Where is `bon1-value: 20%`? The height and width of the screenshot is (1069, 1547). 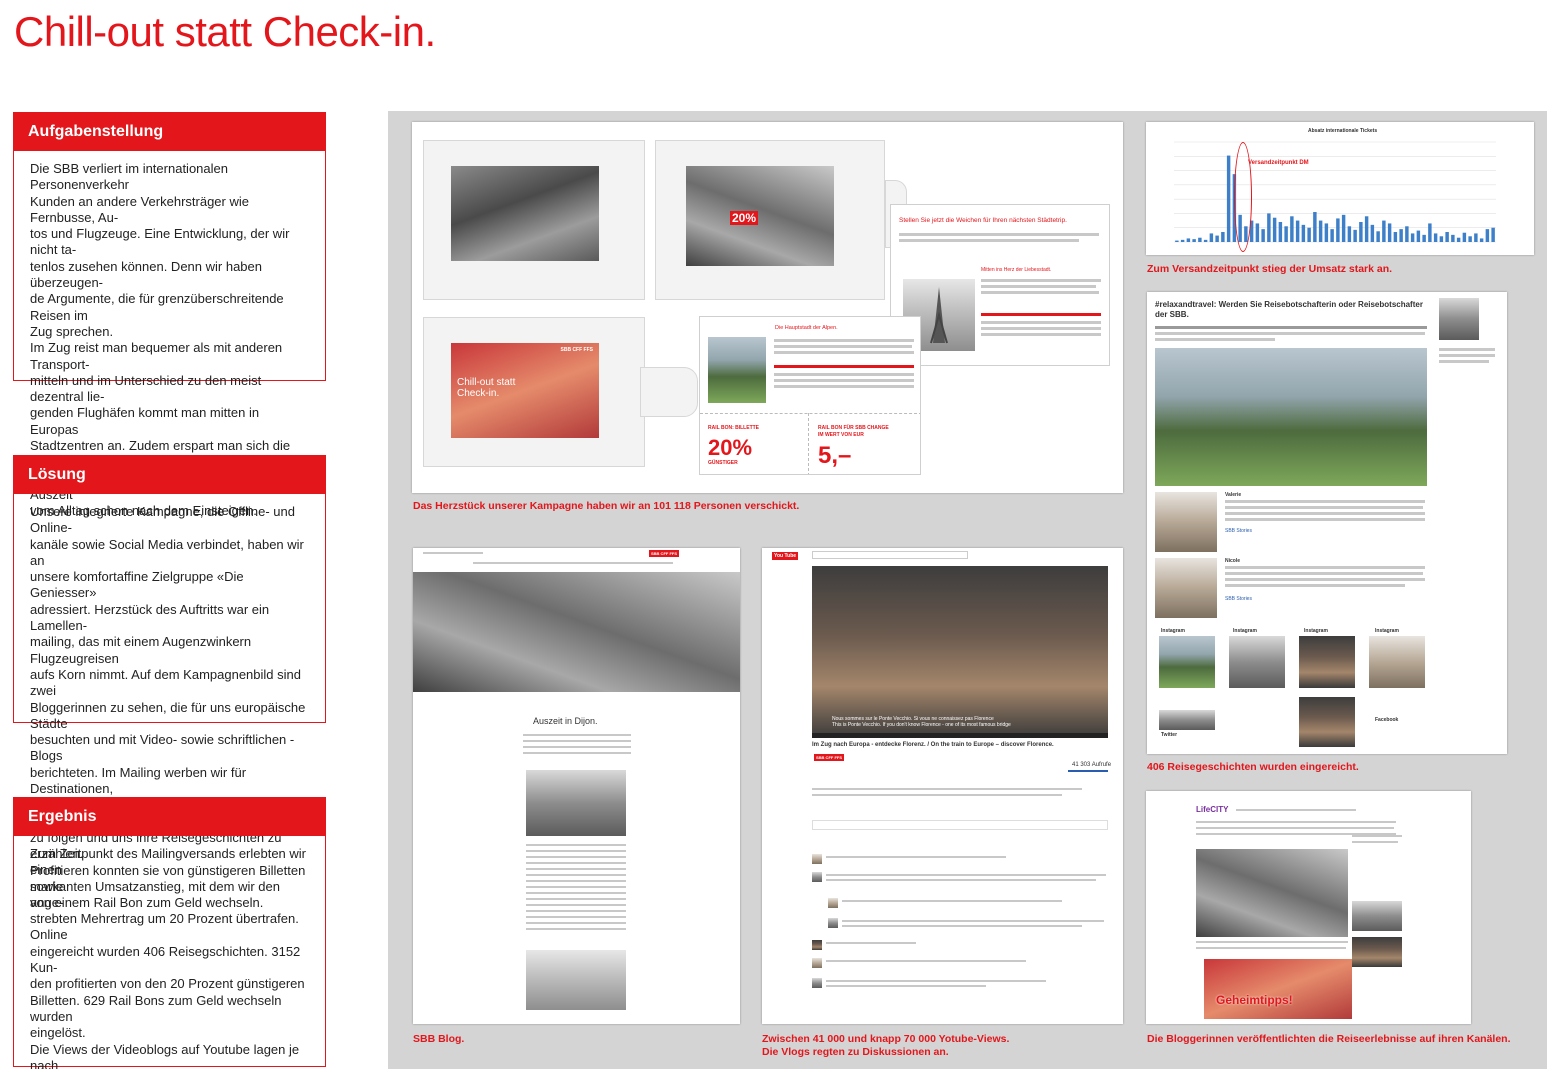 bon1-value: 20% is located at coordinates (730, 447).